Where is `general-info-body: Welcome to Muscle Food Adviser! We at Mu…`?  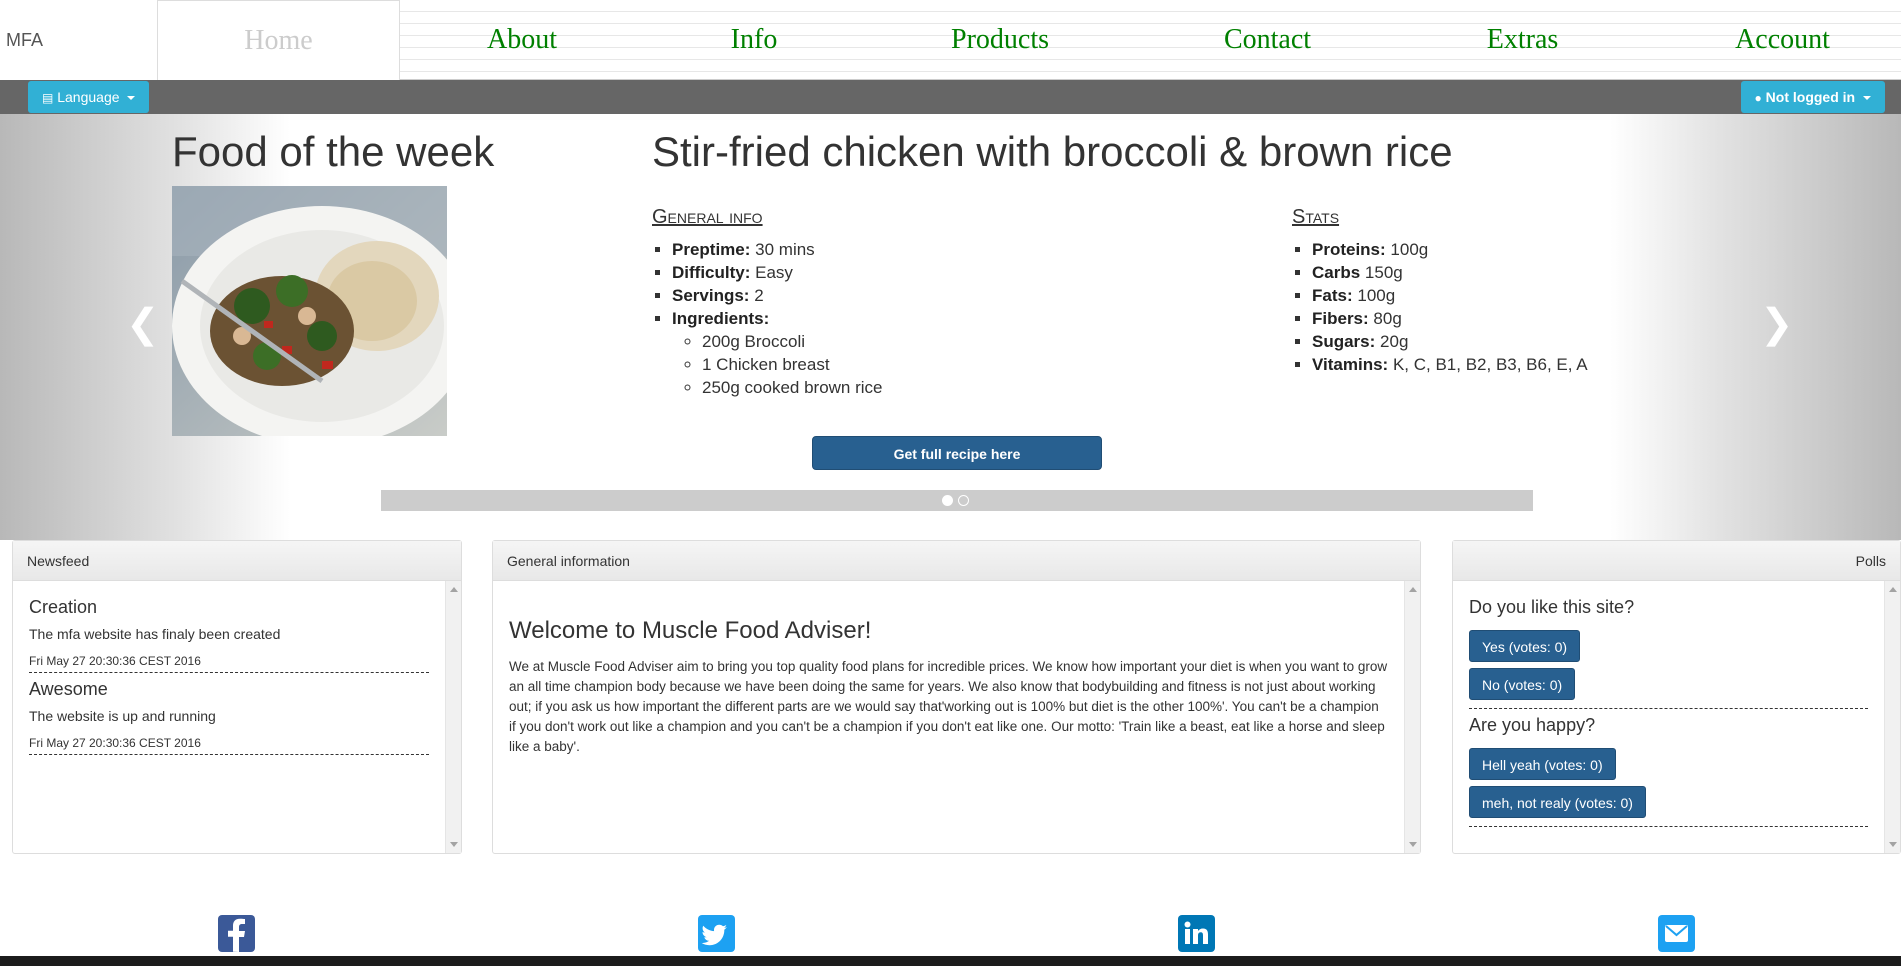 general-info-body: Welcome to Muscle Food Adviser! We at Mu… is located at coordinates (956, 717).